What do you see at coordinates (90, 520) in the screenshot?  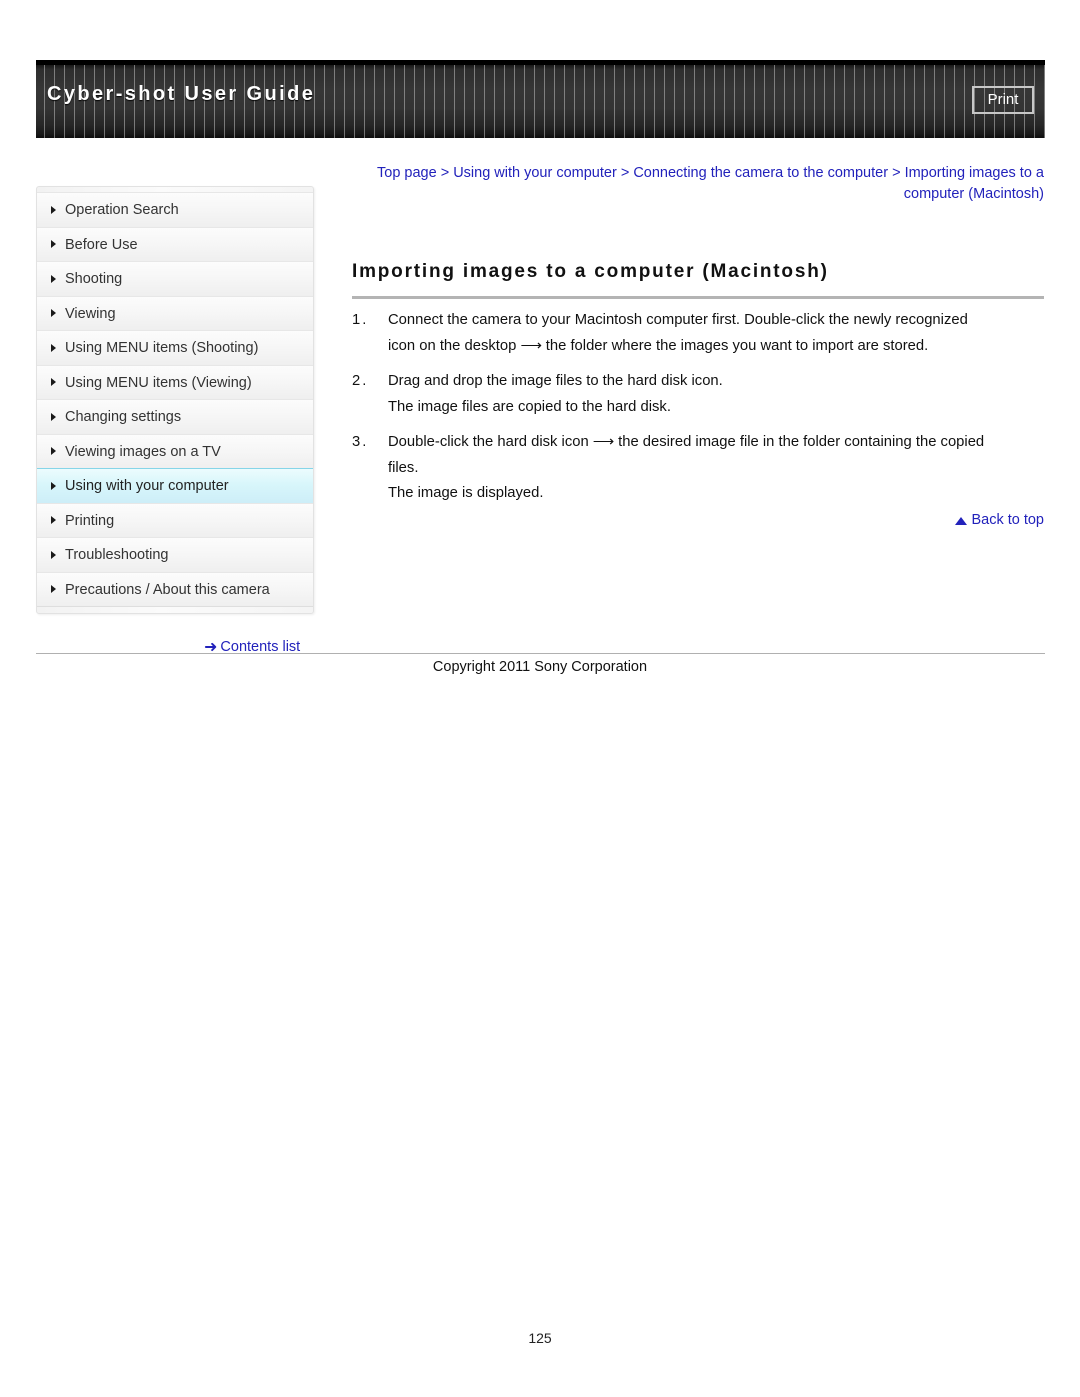 I see `sidebar-item-label: Printing` at bounding box center [90, 520].